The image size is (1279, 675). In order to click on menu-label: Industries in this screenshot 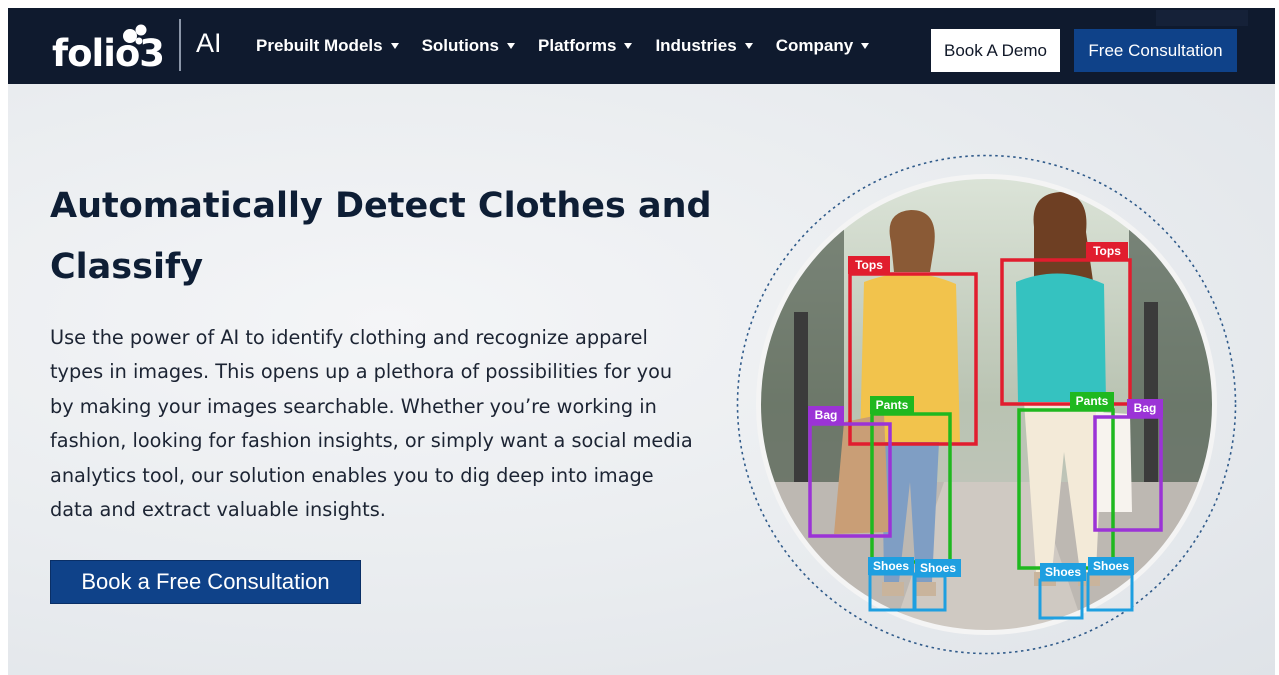, I will do `click(696, 45)`.